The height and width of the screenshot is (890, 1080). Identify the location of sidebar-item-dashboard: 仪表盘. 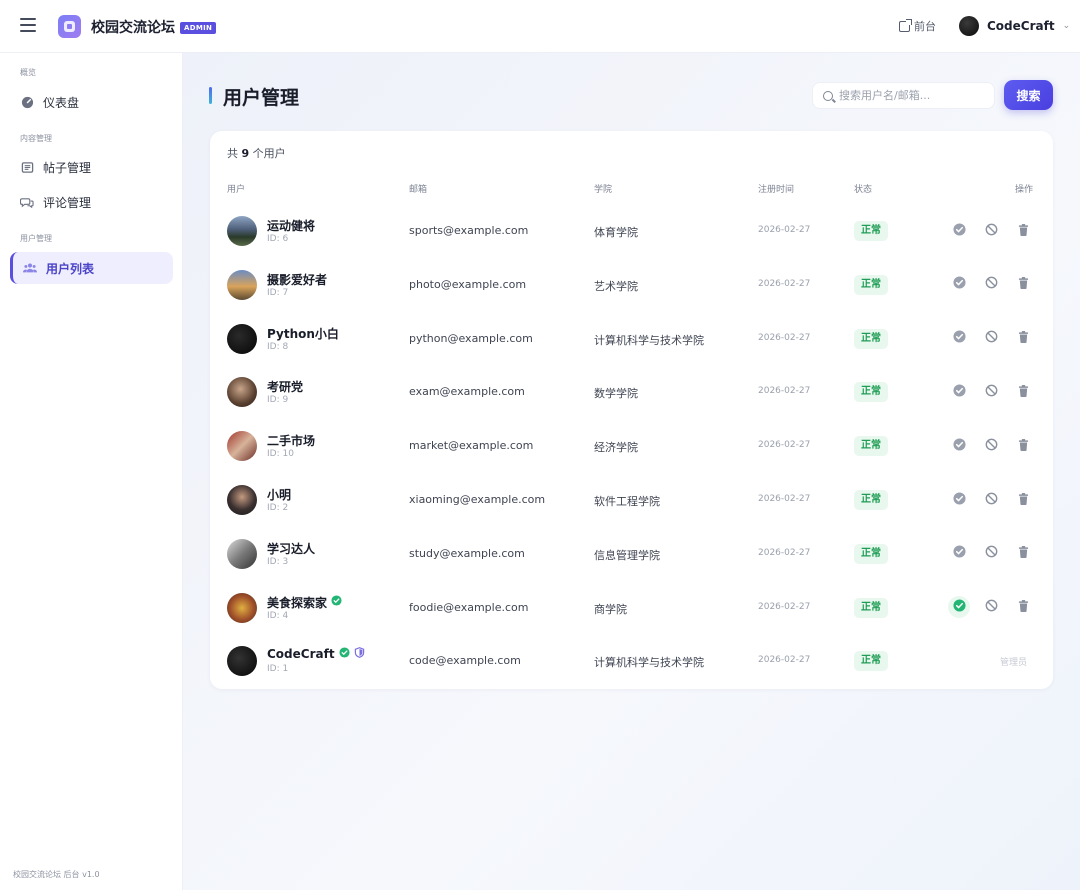
(91, 102).